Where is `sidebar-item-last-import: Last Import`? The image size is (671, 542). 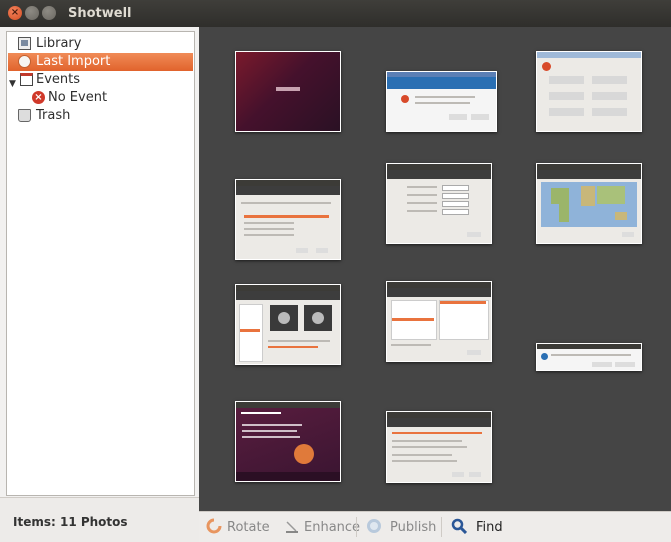 sidebar-item-last-import: Last Import is located at coordinates (100, 62).